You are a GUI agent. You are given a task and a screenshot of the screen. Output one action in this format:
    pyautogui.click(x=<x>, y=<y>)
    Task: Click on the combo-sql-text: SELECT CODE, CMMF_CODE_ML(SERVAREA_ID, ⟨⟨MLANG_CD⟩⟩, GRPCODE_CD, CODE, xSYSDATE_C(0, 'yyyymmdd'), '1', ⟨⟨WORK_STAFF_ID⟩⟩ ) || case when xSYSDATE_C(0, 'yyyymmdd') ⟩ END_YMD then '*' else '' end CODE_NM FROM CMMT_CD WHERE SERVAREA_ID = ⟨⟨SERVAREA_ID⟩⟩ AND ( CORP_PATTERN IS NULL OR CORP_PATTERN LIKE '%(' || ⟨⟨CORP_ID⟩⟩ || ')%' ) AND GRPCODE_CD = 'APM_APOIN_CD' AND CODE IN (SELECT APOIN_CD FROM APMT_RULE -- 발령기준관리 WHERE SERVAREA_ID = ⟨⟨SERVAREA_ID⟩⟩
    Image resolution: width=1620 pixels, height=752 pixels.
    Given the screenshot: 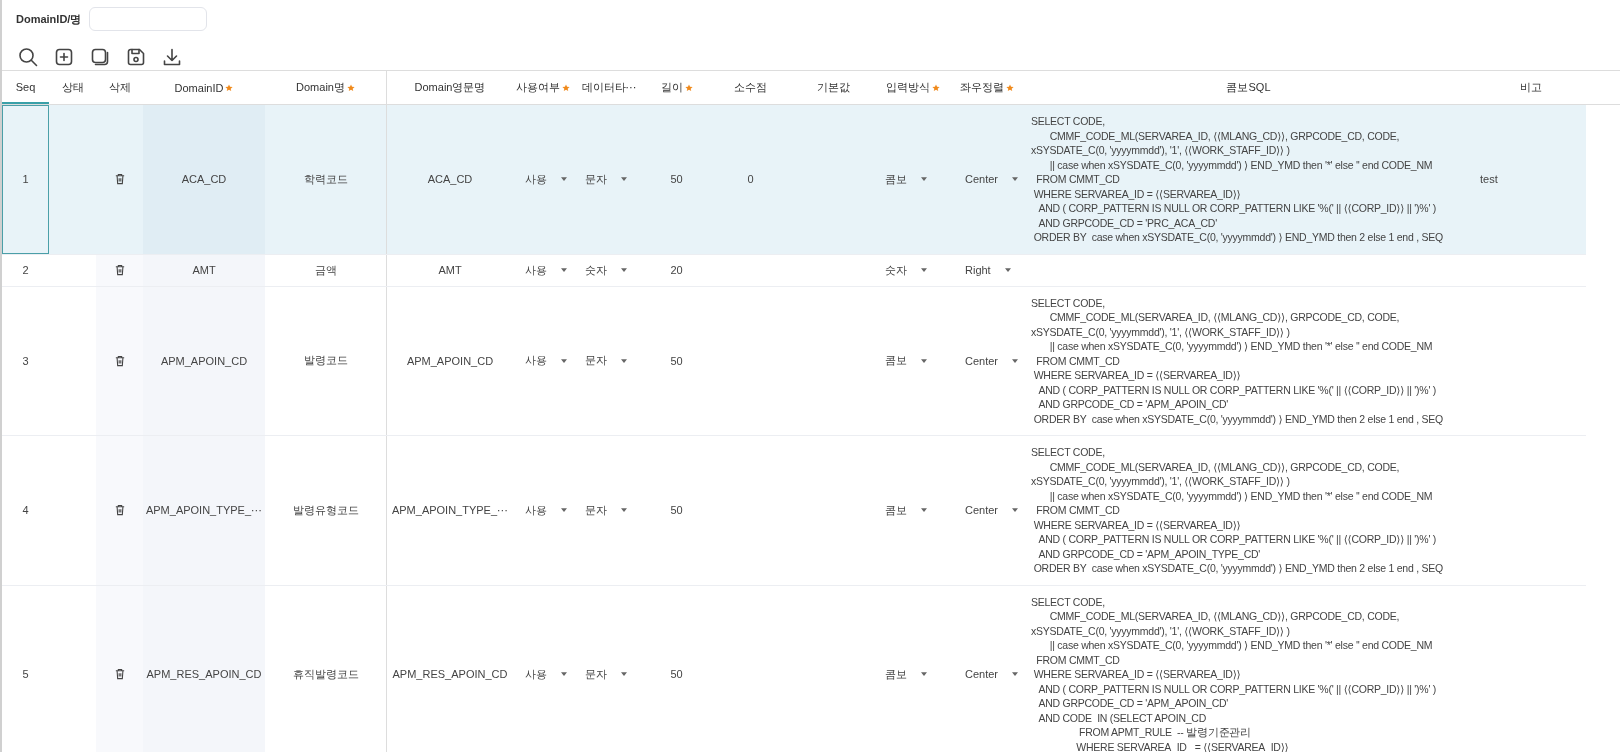 What is the action you would take?
    pyautogui.click(x=1234, y=673)
    